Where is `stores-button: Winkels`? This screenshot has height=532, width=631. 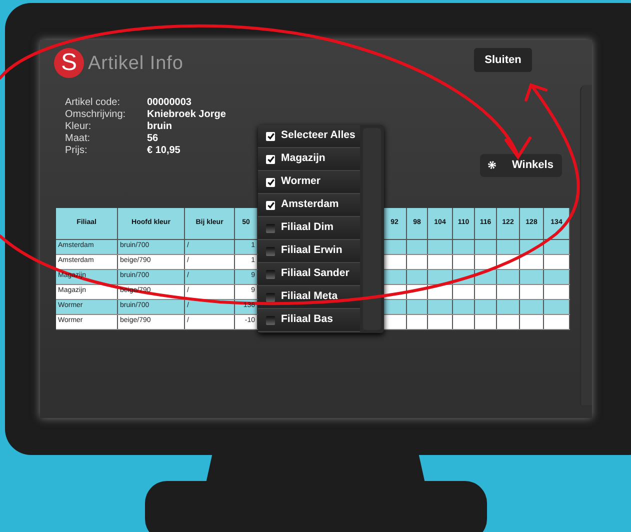 stores-button: Winkels is located at coordinates (521, 165).